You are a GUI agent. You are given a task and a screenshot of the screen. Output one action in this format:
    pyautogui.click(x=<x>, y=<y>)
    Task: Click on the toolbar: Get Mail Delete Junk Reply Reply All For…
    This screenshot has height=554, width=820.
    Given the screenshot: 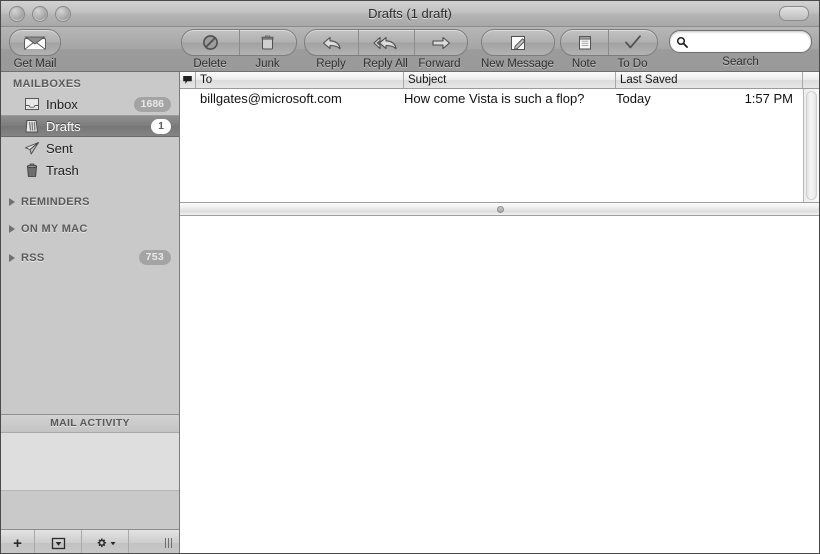 What is the action you would take?
    pyautogui.click(x=410, y=49)
    